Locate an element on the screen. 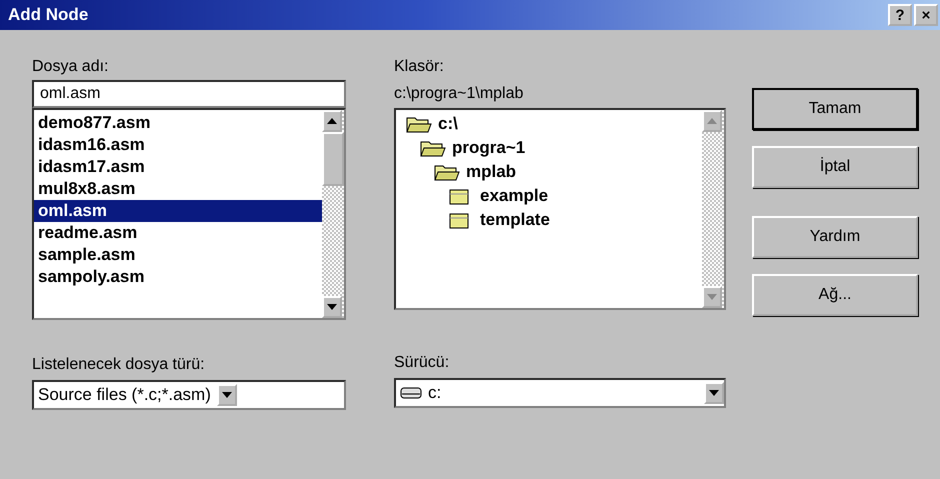 The image size is (940, 479). file-type-dropdown: Source files (*.c;*.asm) is located at coordinates (189, 395).